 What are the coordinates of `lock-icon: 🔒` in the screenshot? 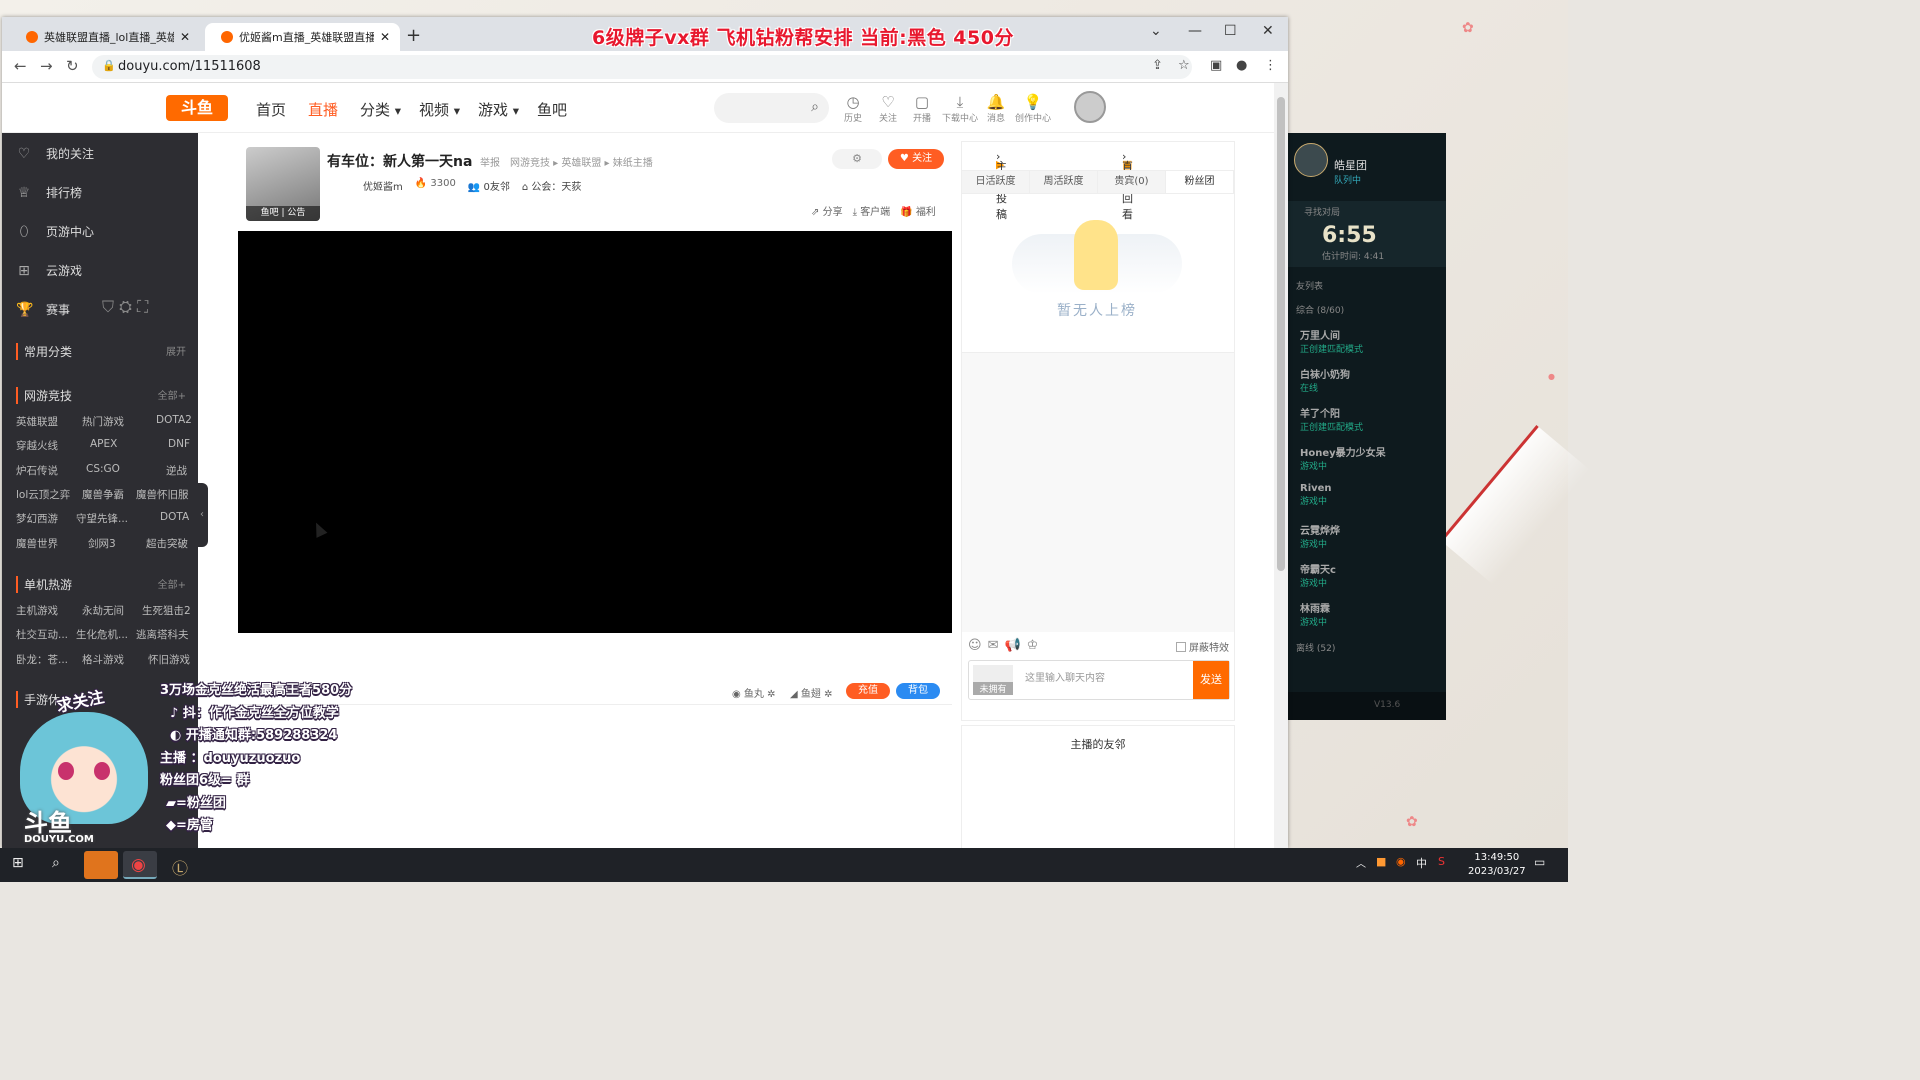 It's located at (109, 65).